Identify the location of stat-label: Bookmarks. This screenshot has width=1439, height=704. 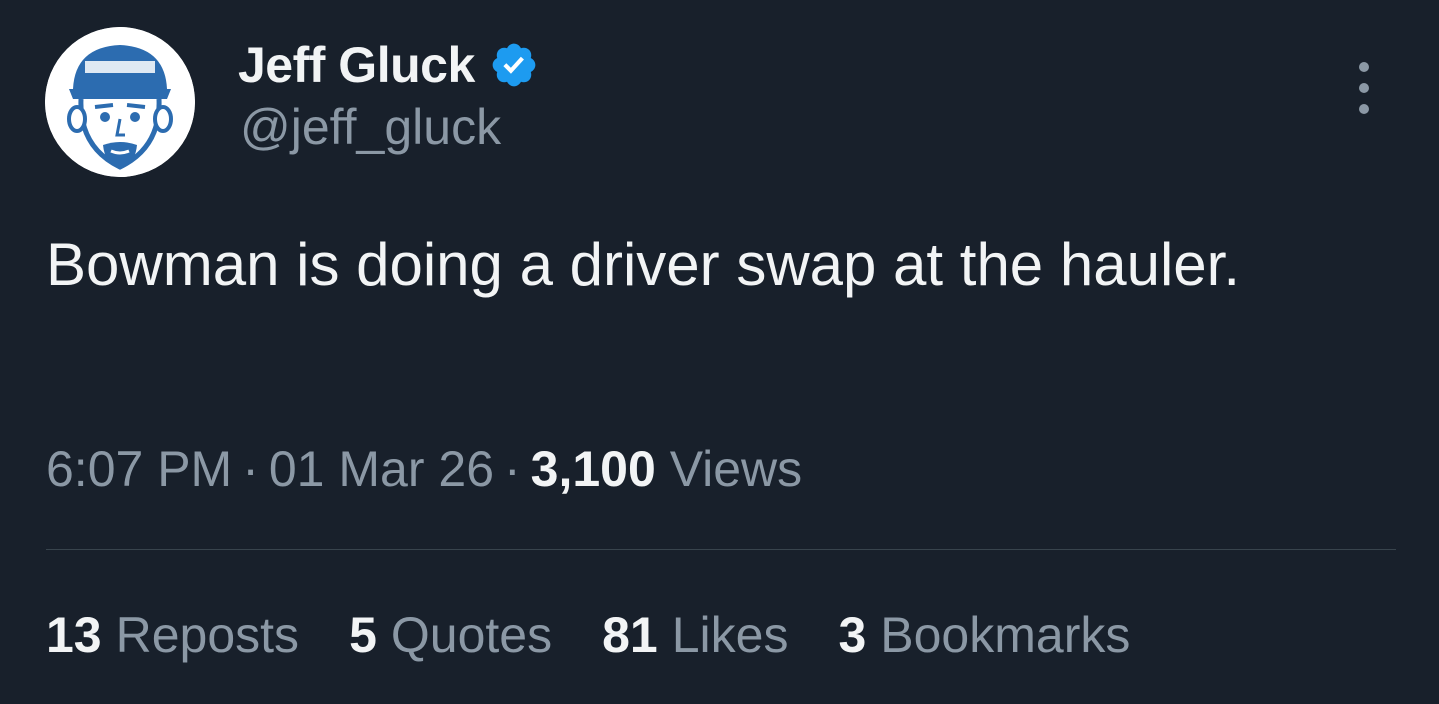
(1005, 635).